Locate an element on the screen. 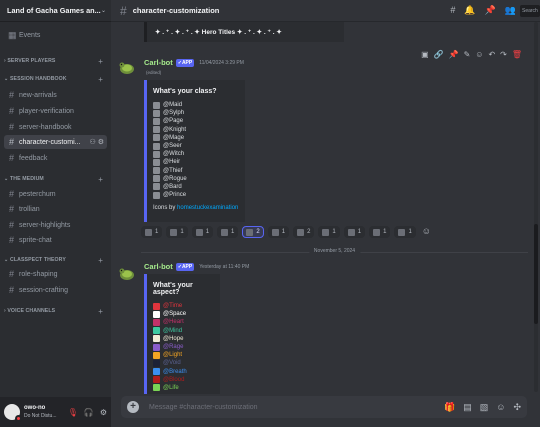  thread-icon: ✎ is located at coordinates (467, 54).